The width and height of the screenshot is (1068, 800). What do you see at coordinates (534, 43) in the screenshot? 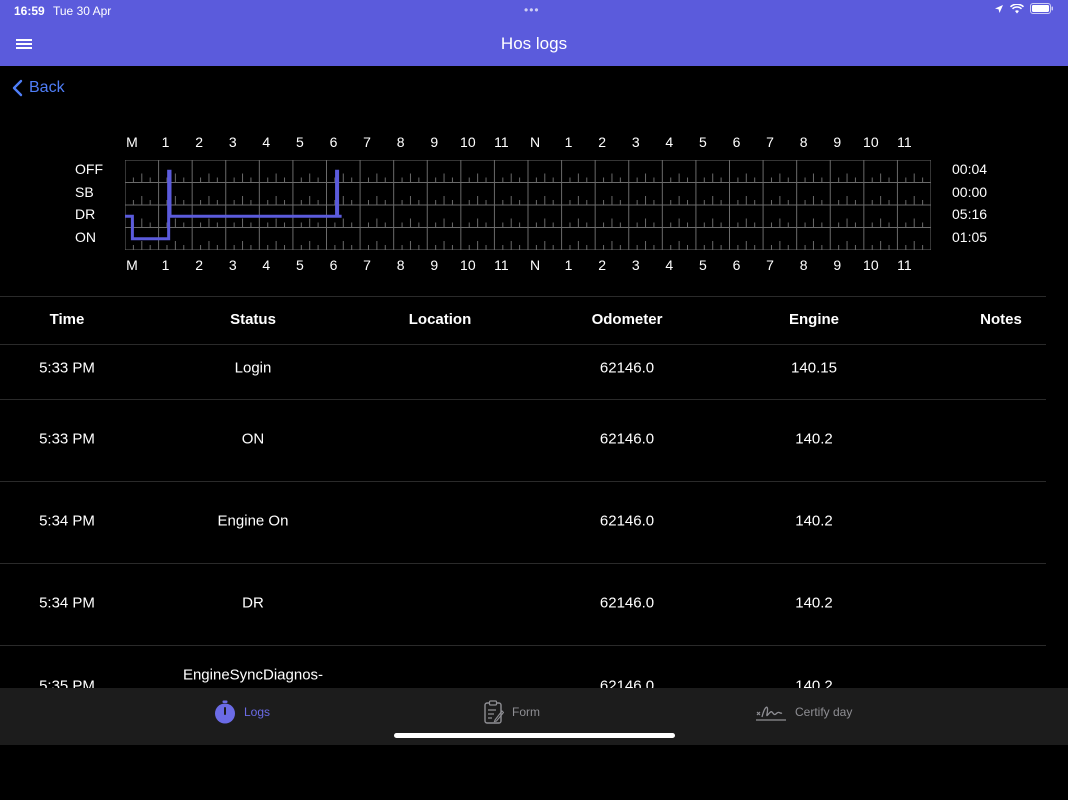
I see `page-title: Hos logs` at bounding box center [534, 43].